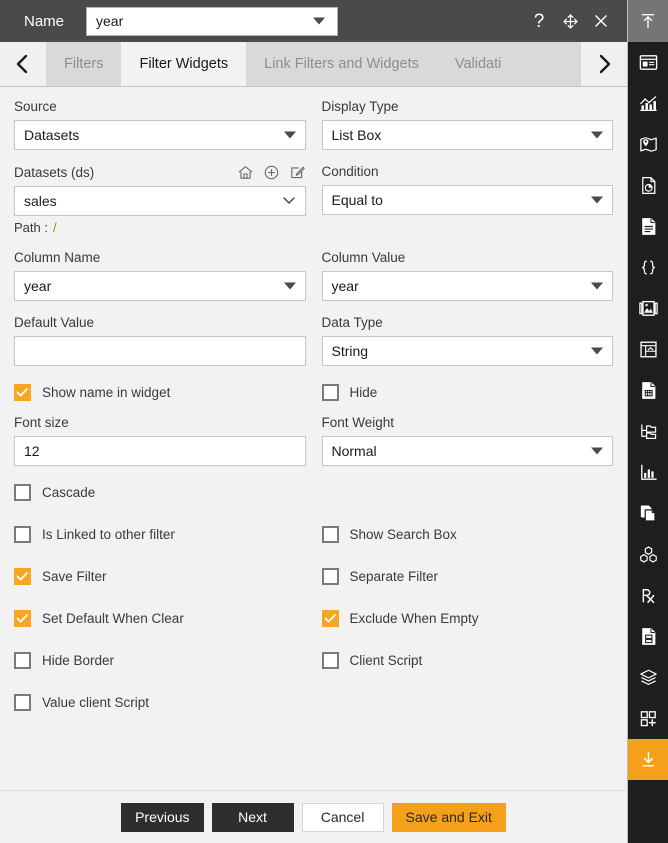 Image resolution: width=668 pixels, height=843 pixels. I want to click on checkbox-client-script: Client Script, so click(467, 660).